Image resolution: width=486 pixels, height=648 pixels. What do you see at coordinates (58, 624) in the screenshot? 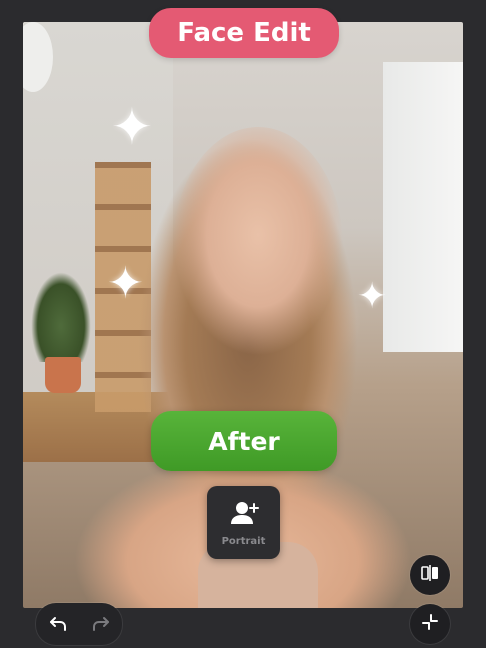
I see `undo-icon` at bounding box center [58, 624].